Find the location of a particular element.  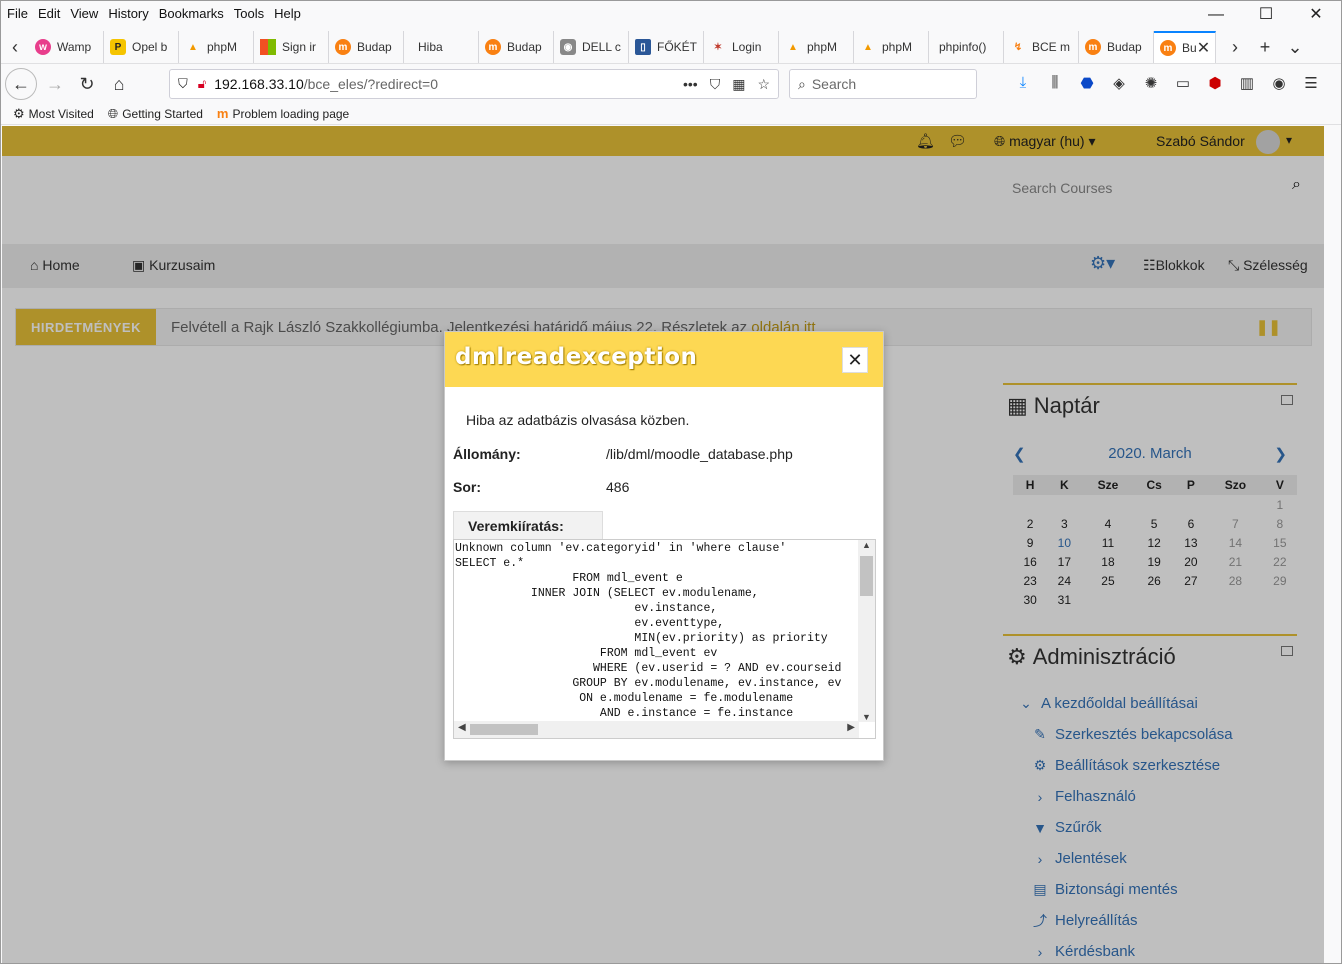

bookmark-most-visited: ⚙ Most Visited is located at coordinates (53, 114).